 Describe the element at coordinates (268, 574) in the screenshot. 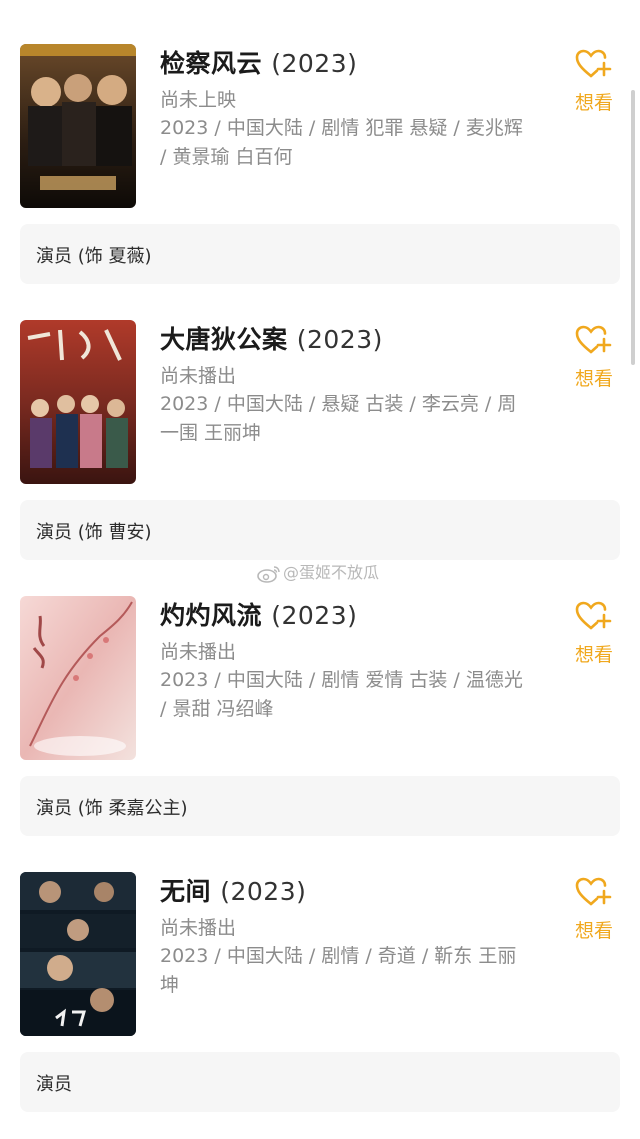

I see `weibo-logo-icon` at that location.